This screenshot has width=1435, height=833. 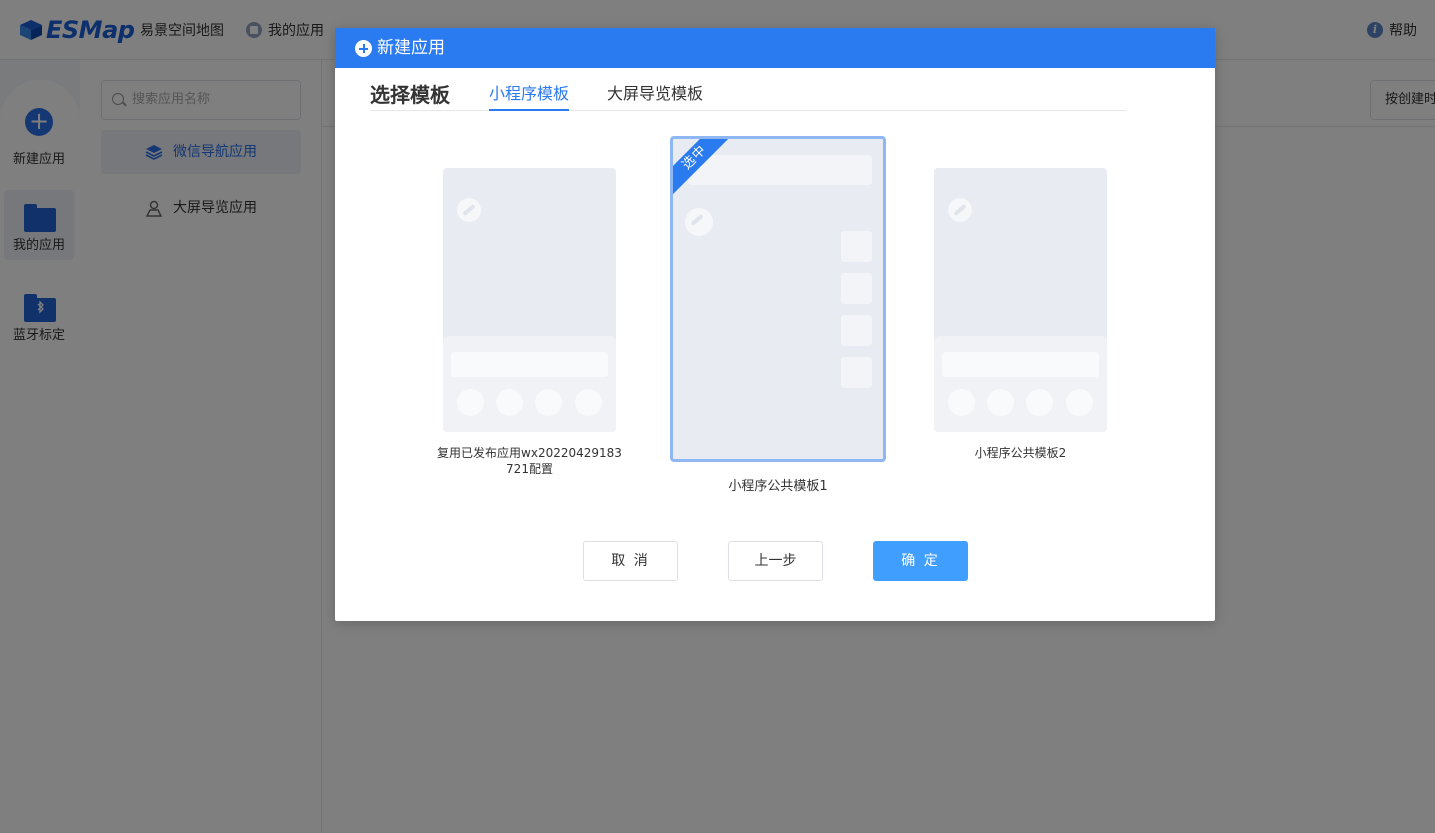 I want to click on template-card-reuse, so click(x=529, y=300).